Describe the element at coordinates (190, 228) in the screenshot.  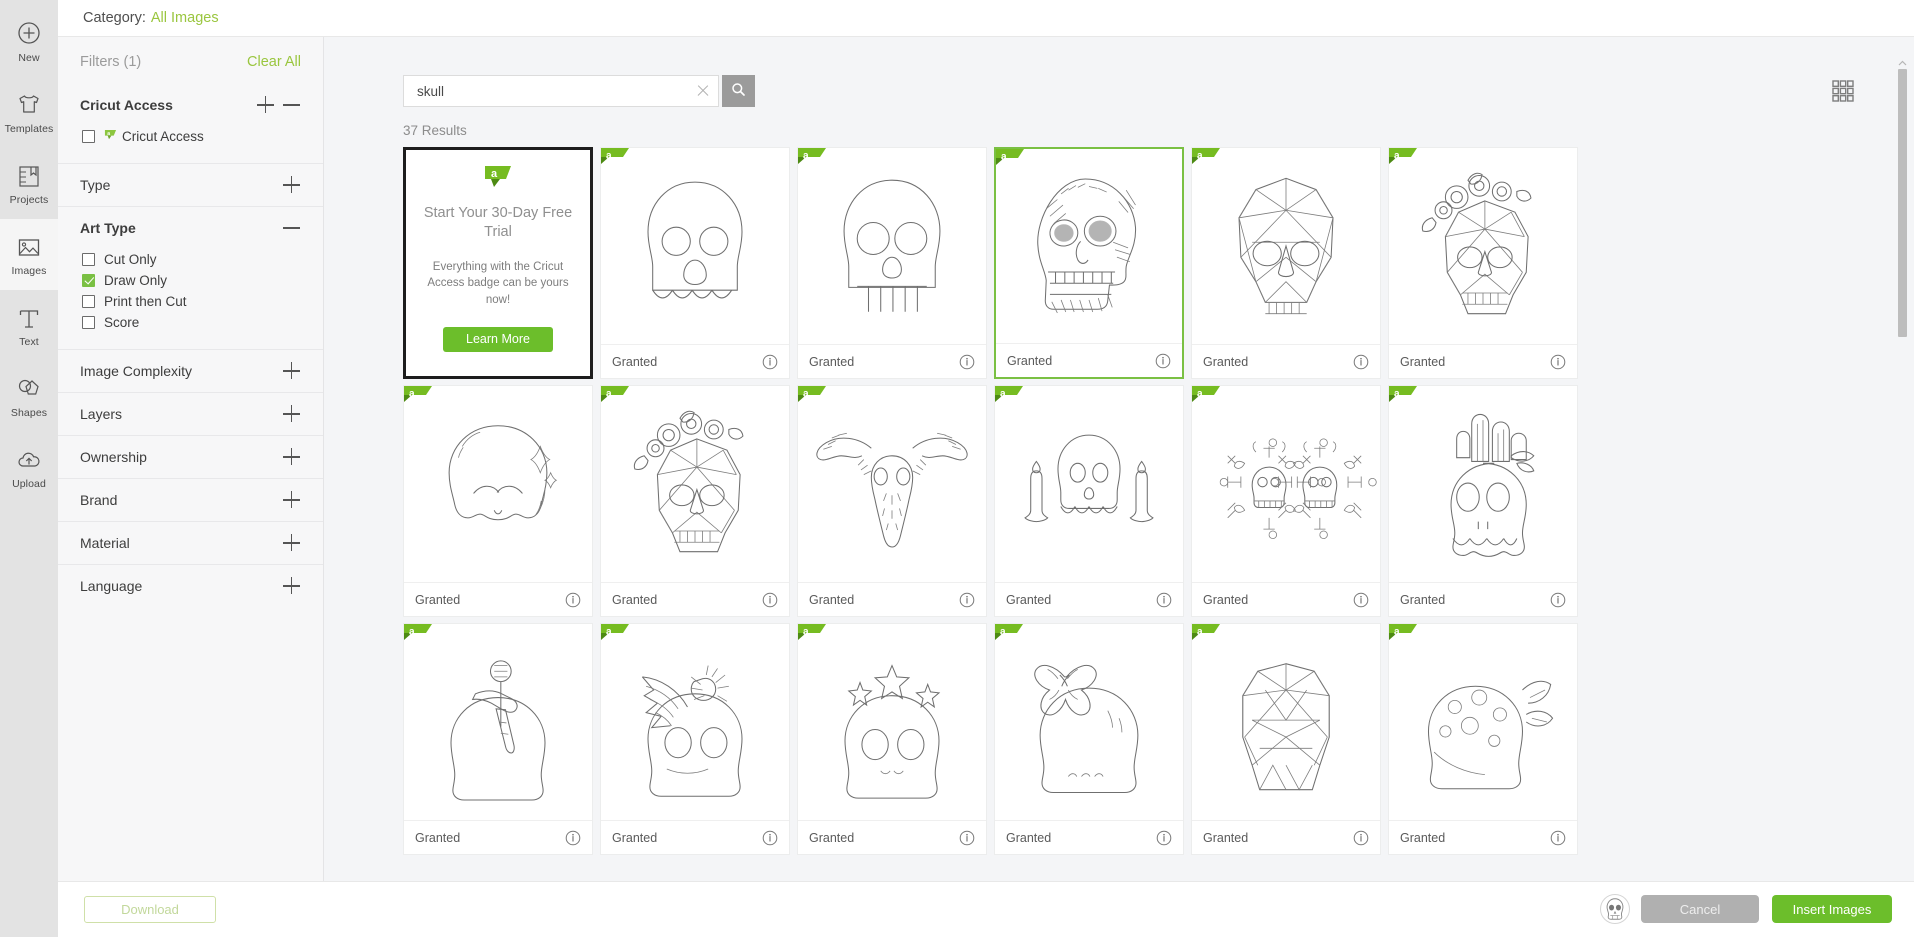
I see `filter-group-header: Art Type` at that location.